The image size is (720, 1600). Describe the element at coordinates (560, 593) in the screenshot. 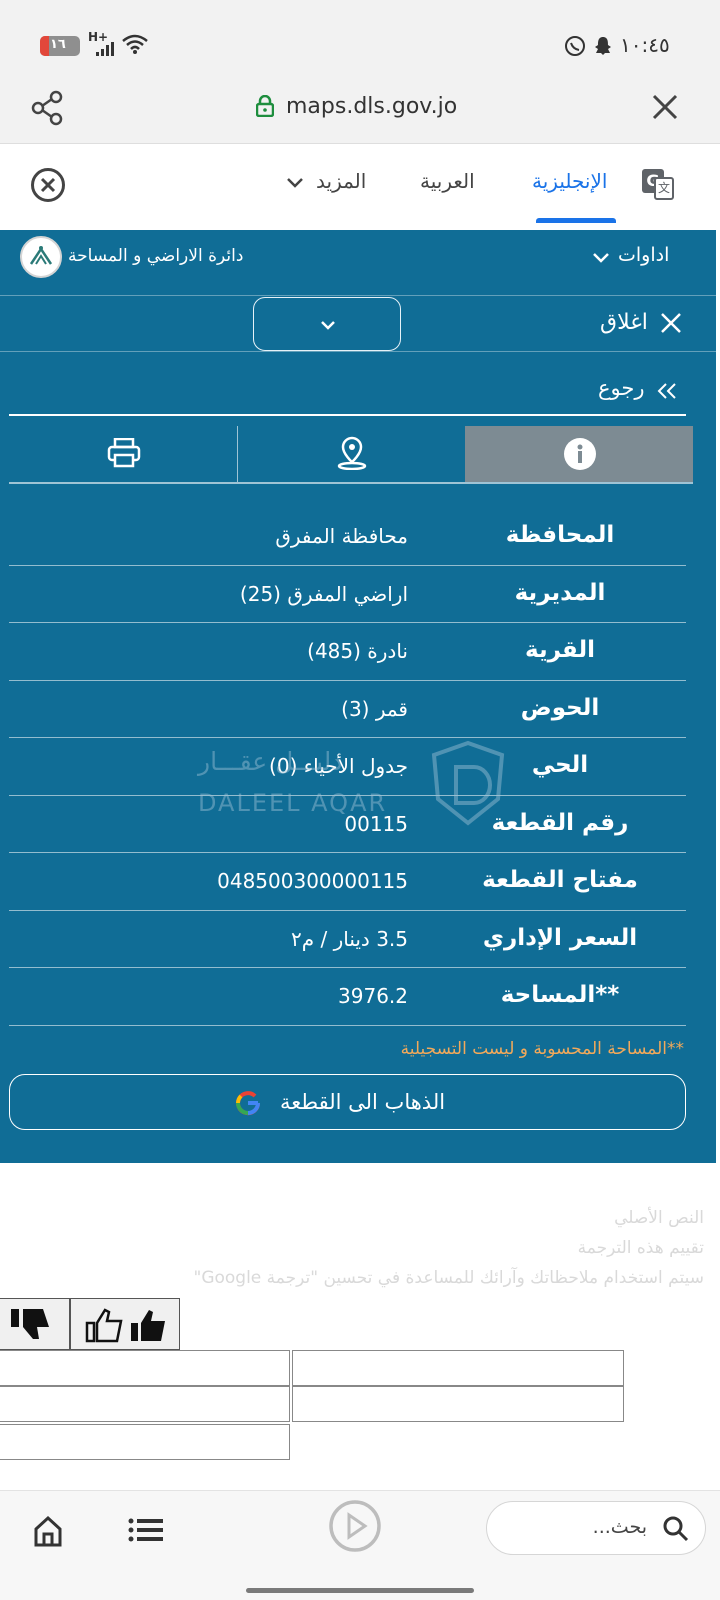

I see `row-label: المديرية` at that location.